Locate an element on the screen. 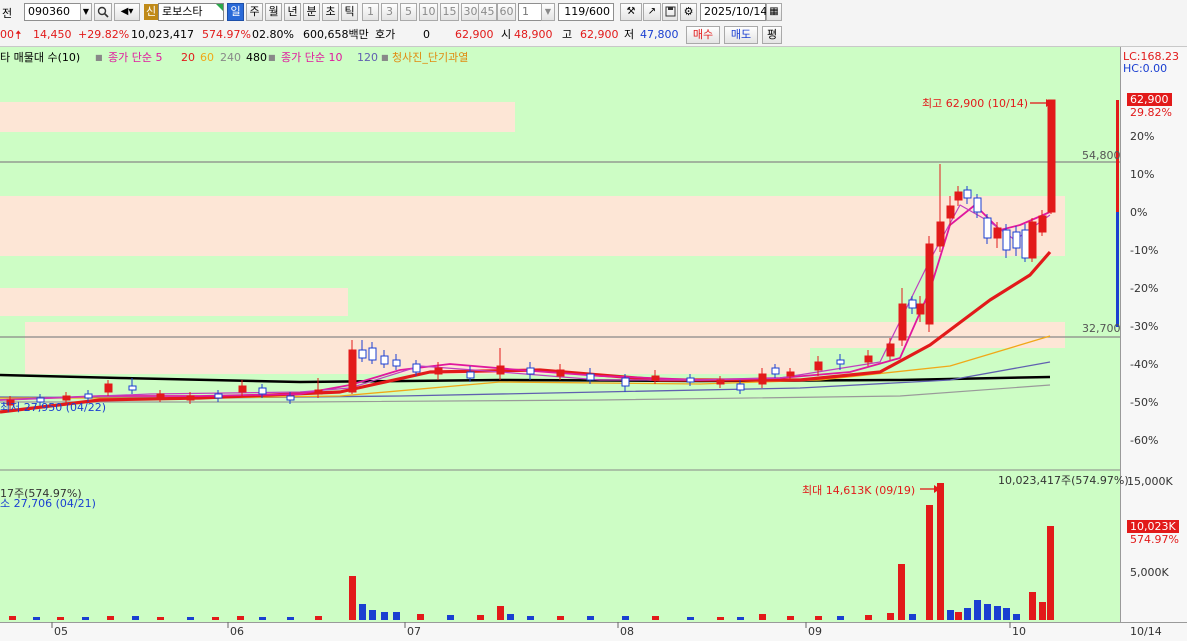  volume-current-tag: 10,023K is located at coordinates (1153, 526).